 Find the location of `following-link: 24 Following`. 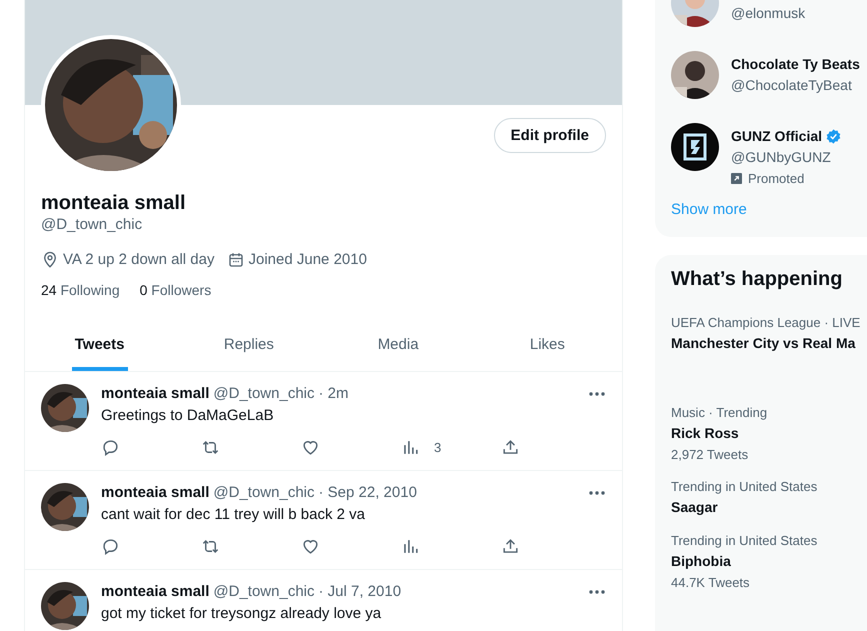

following-link: 24 Following is located at coordinates (80, 290).